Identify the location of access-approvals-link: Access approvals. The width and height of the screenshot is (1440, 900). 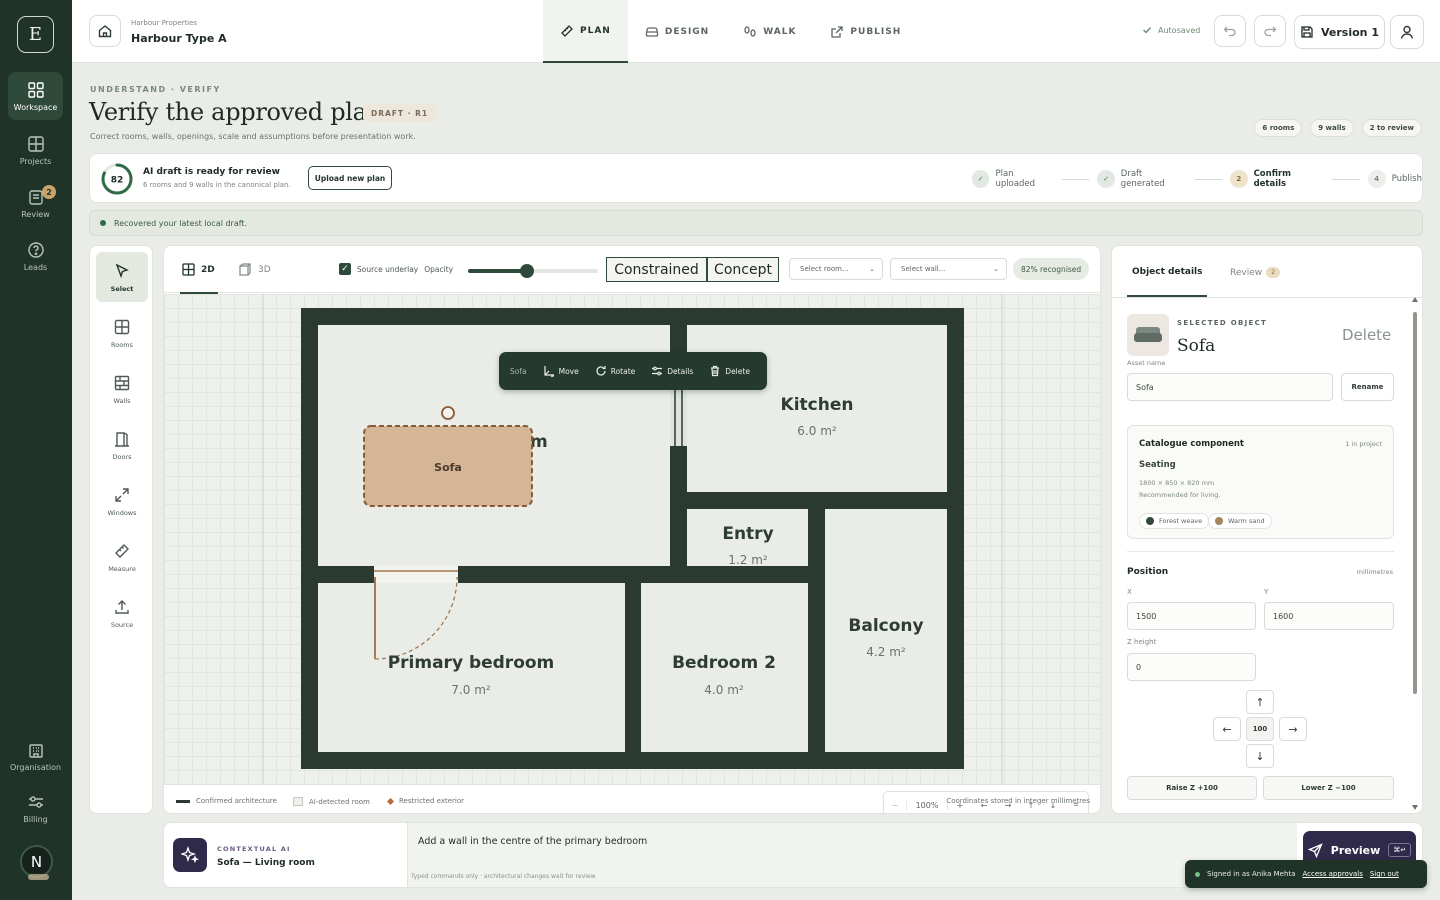
(1332, 874).